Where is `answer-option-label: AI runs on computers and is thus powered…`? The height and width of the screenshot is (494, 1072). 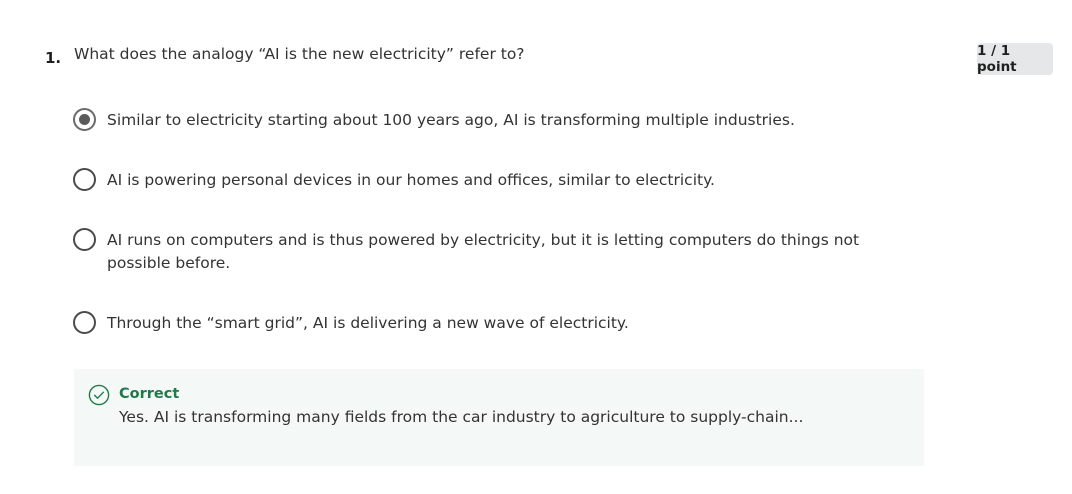 answer-option-label: AI runs on computers and is thus powered… is located at coordinates (483, 251).